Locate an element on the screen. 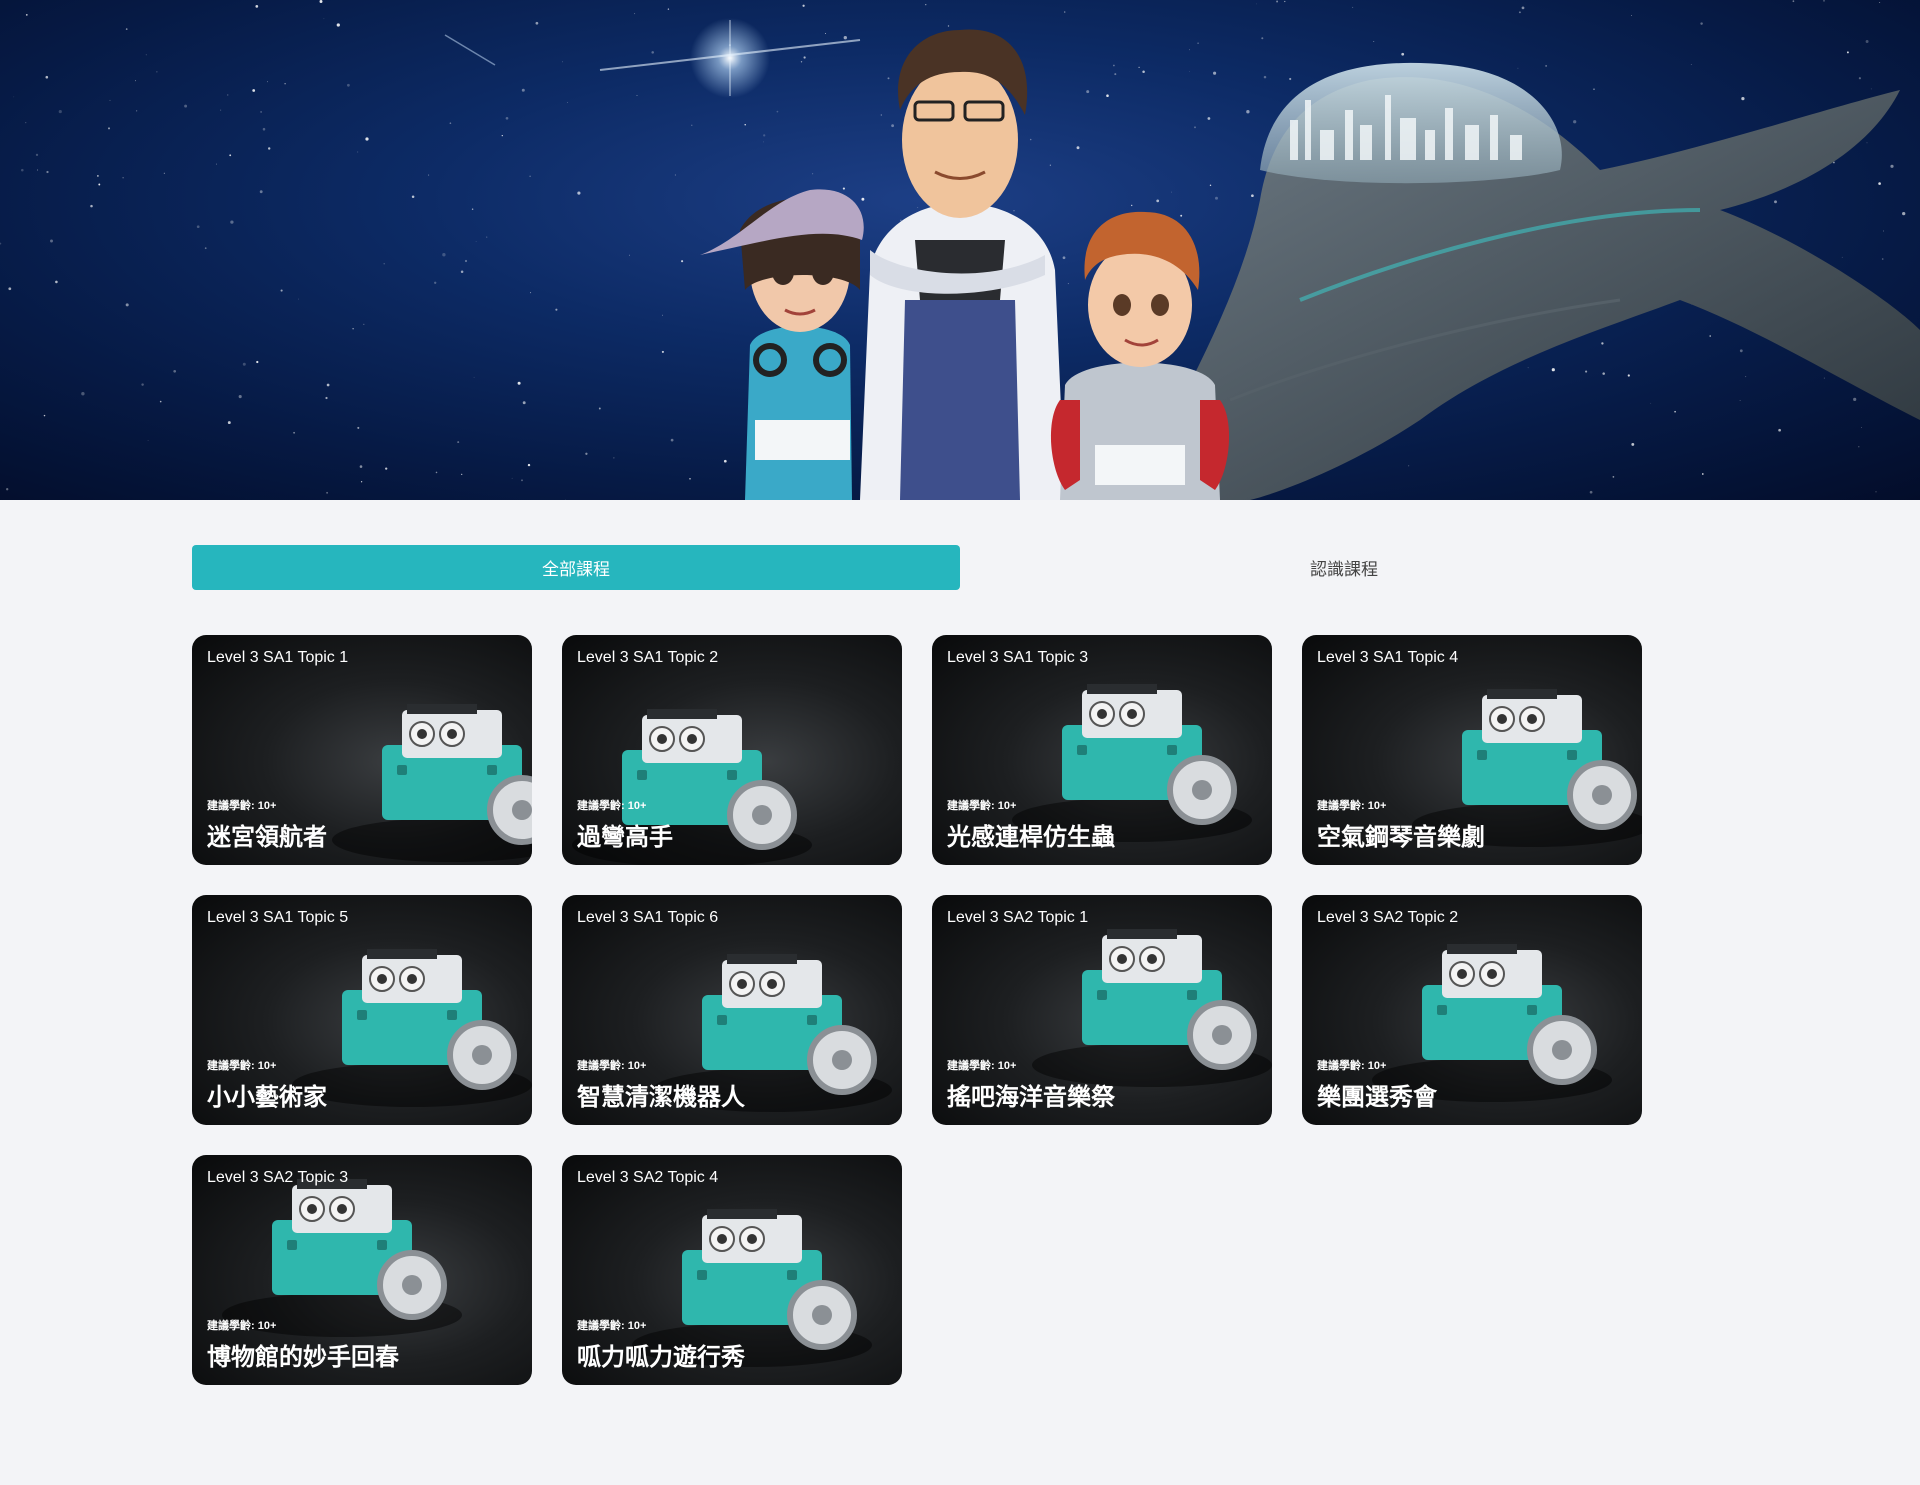 The image size is (1920, 1485). course-title: 過彎高手 is located at coordinates (625, 837).